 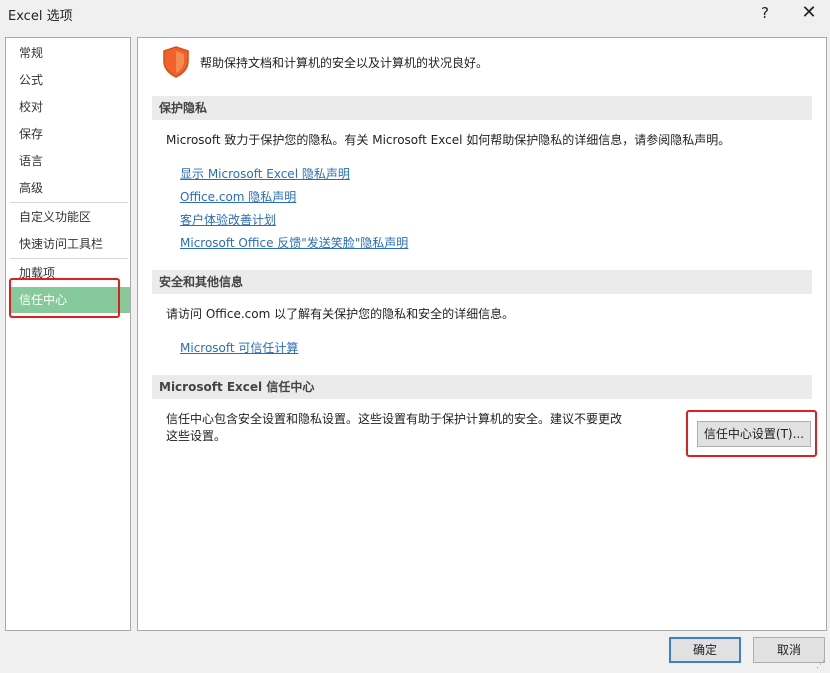 What do you see at coordinates (705, 650) in the screenshot?
I see `ok-button: 确定` at bounding box center [705, 650].